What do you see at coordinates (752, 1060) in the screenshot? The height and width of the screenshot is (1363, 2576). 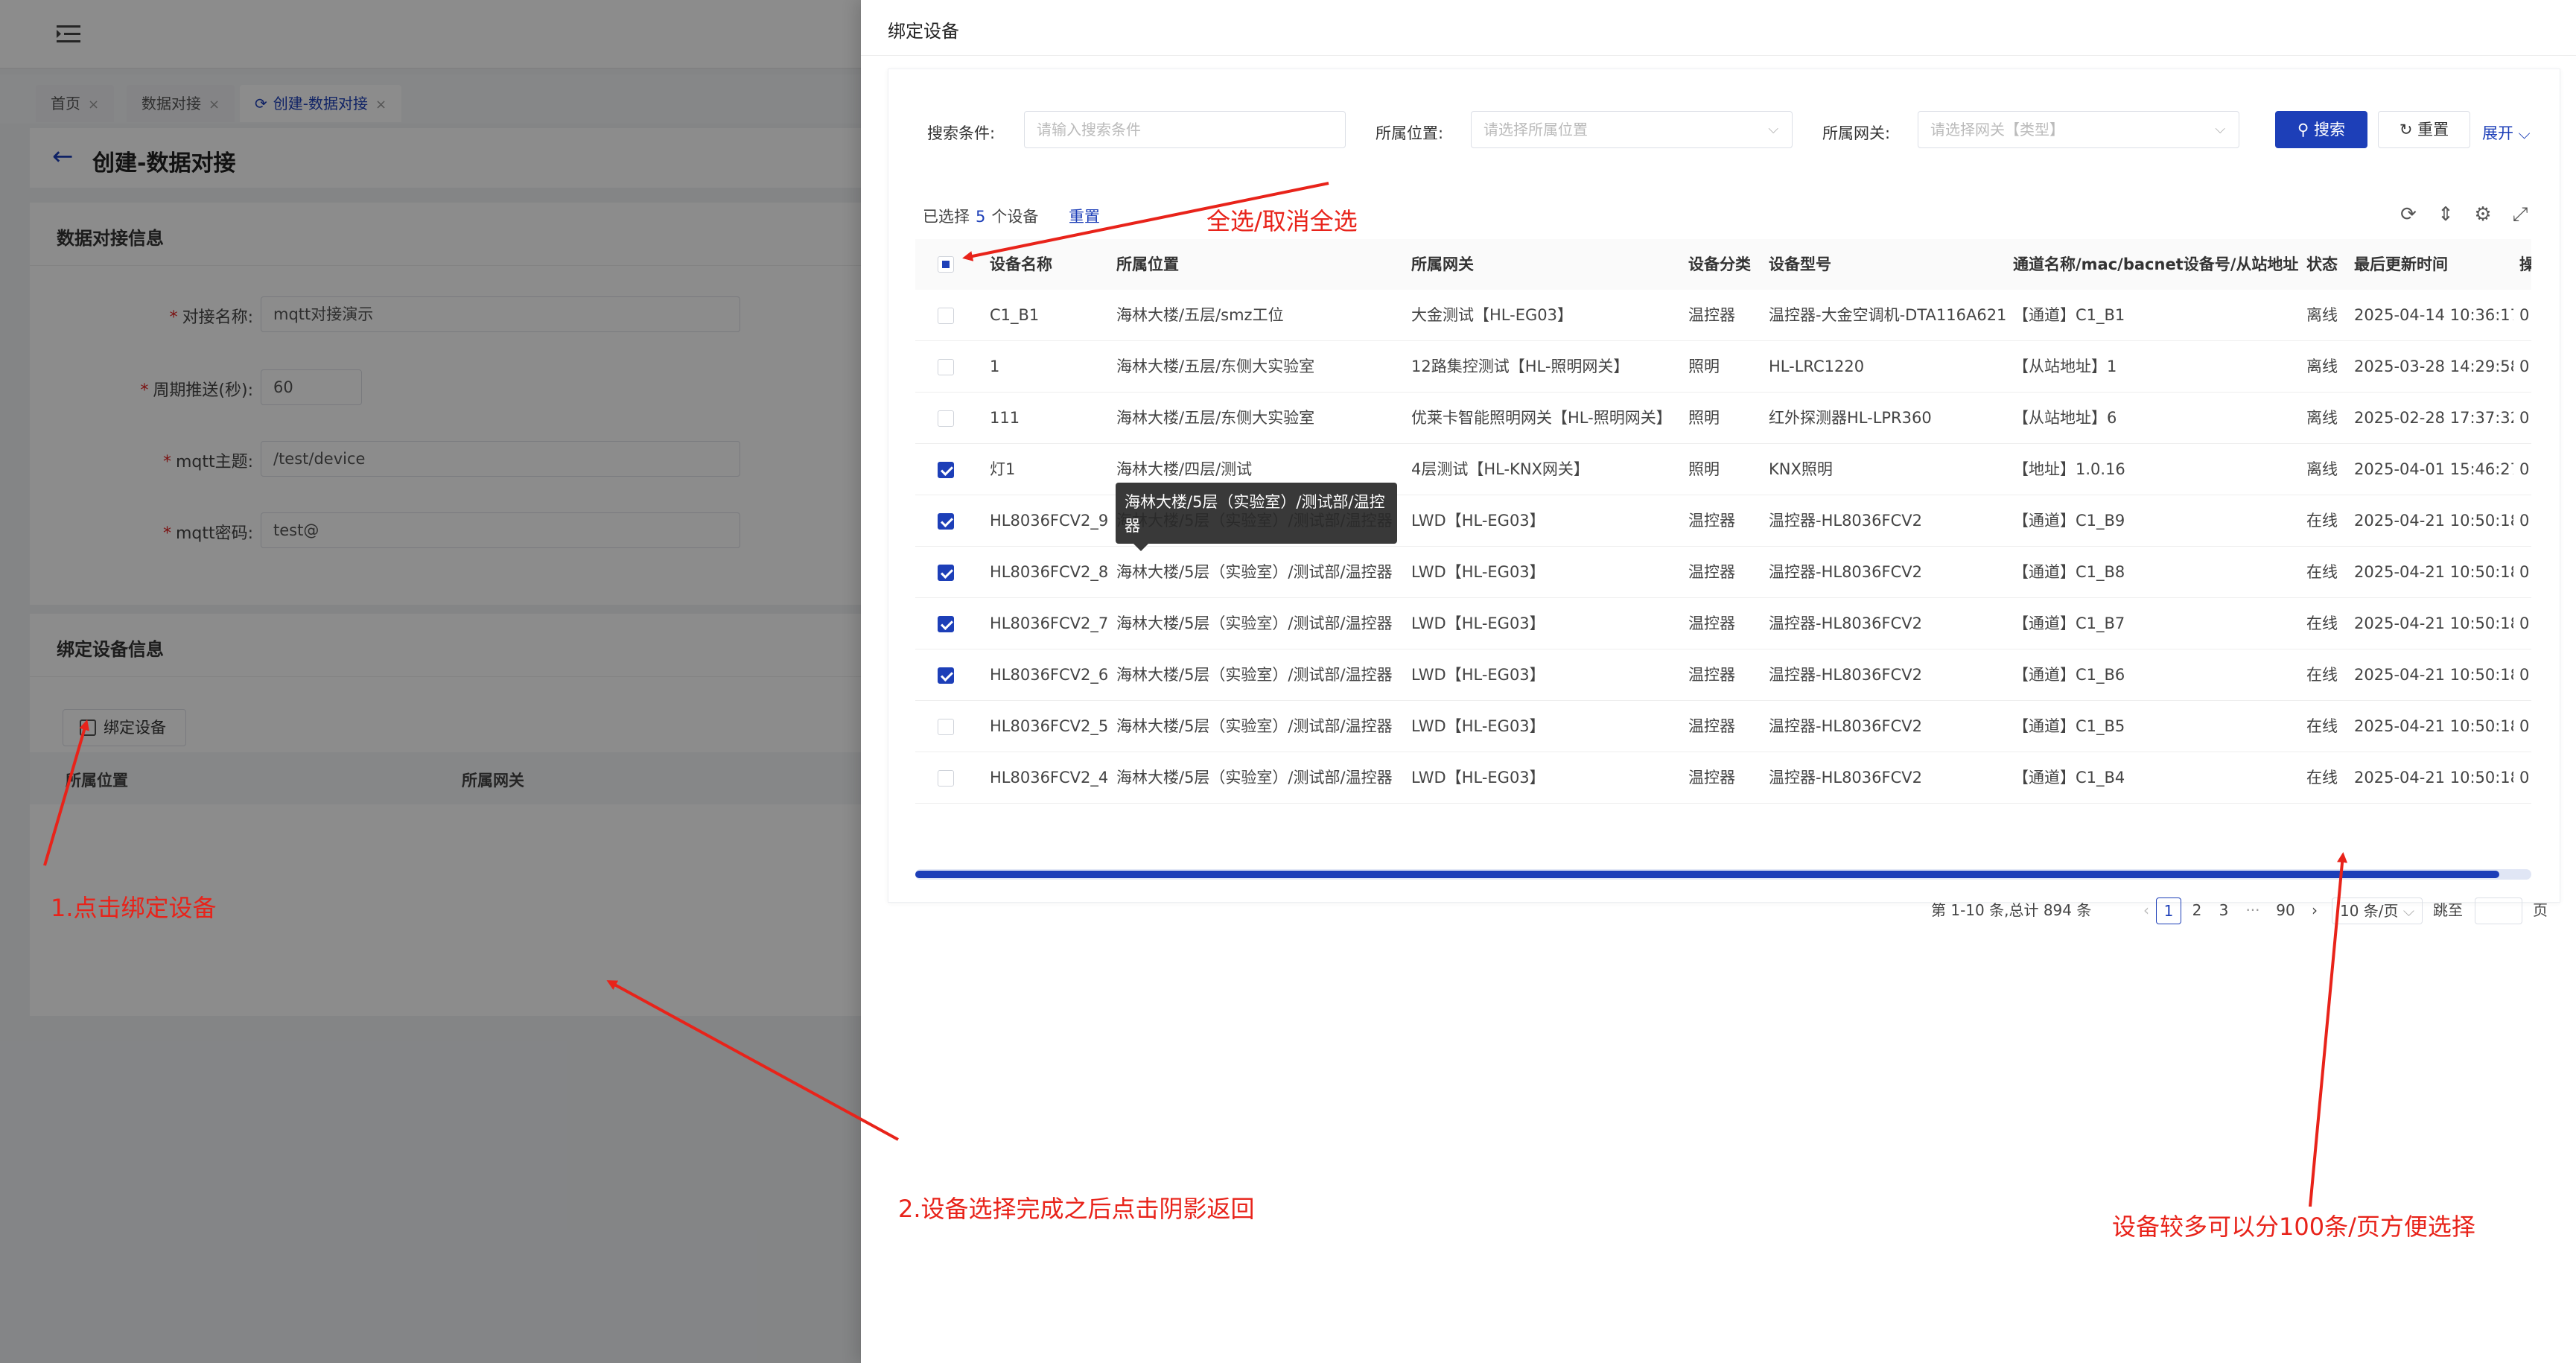 I see `arrow-step2` at bounding box center [752, 1060].